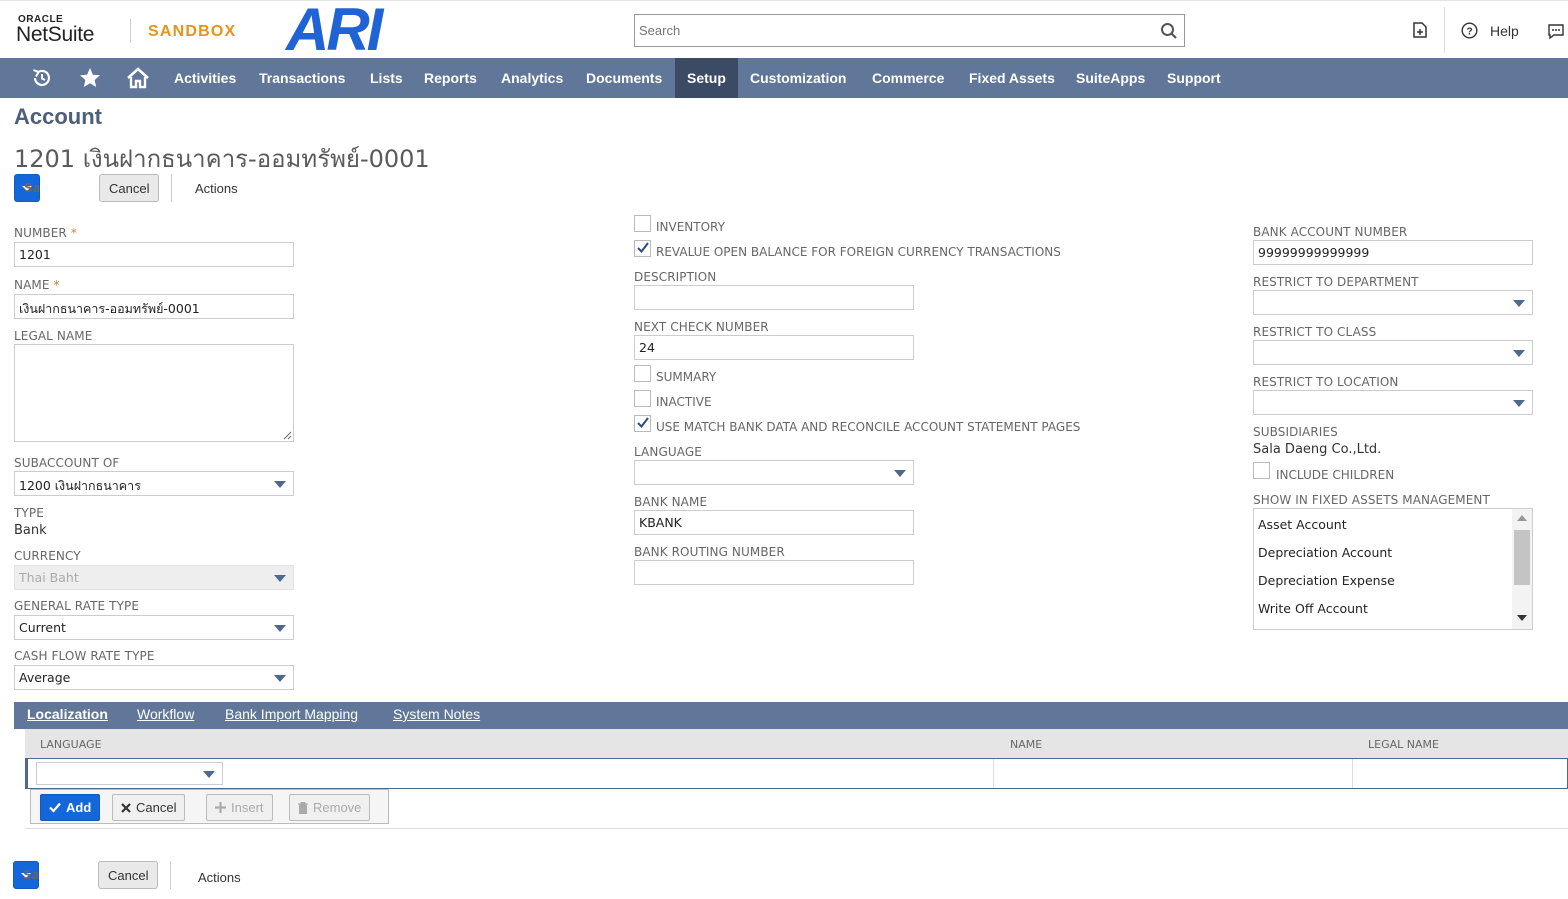  I want to click on sandbox-label: SANDBOX, so click(192, 31).